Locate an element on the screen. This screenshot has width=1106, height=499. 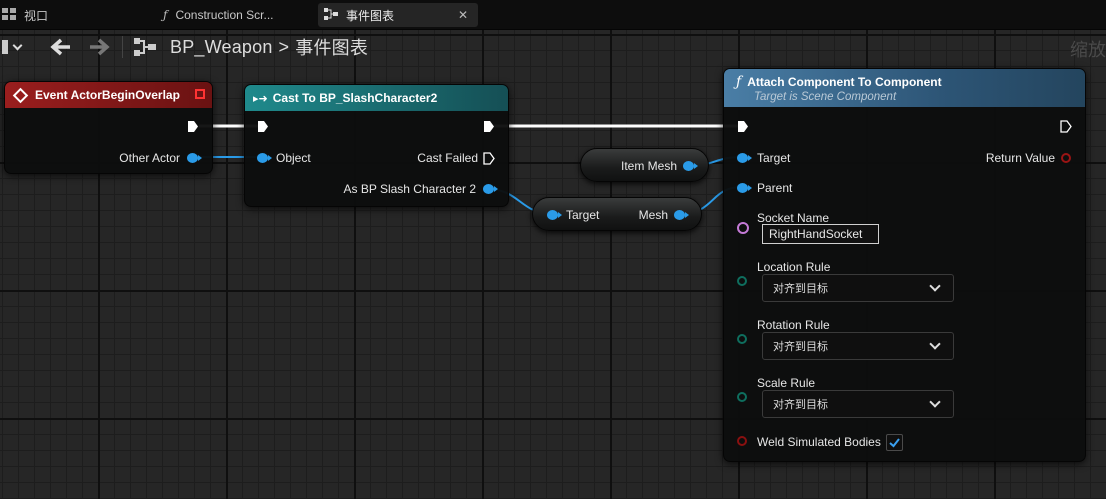
graph-toolbar: BP_Weapon > 事件图表 缩放 is located at coordinates (553, 47).